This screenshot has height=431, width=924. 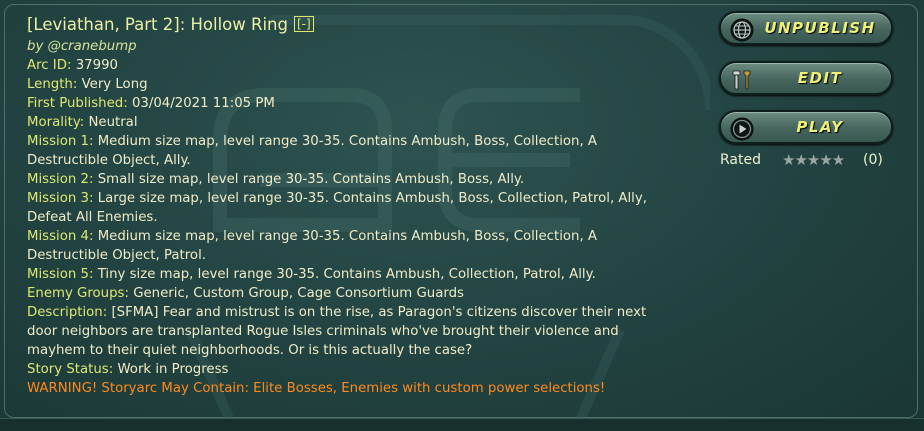 What do you see at coordinates (80, 293) in the screenshot?
I see `detail-label: Enemy Groups:` at bounding box center [80, 293].